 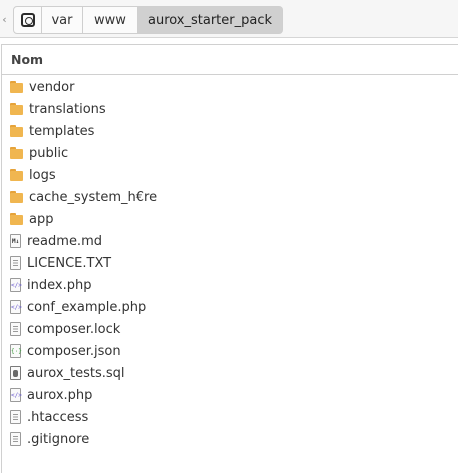 I want to click on file-name: .gitignore, so click(x=58, y=439).